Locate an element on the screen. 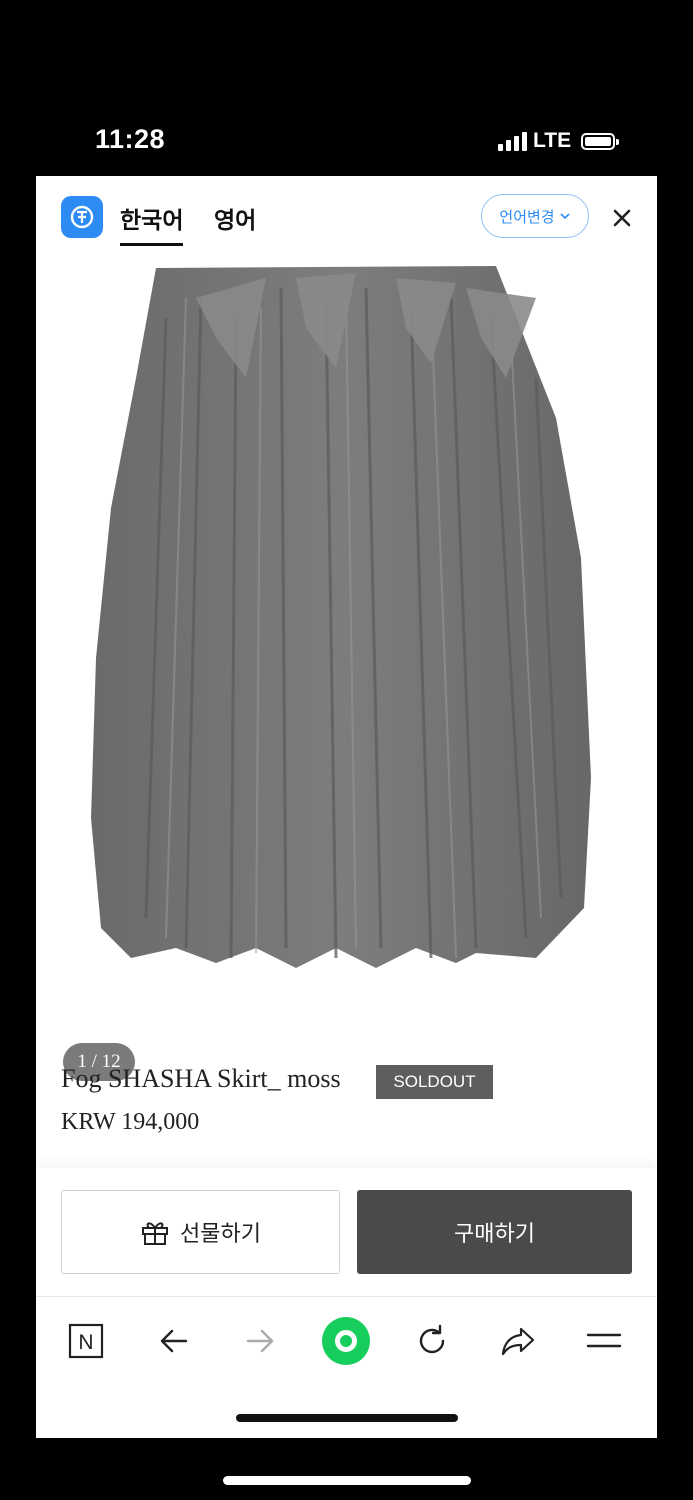  translation-bar: 한국어 영어 언어변경 is located at coordinates (346, 217).